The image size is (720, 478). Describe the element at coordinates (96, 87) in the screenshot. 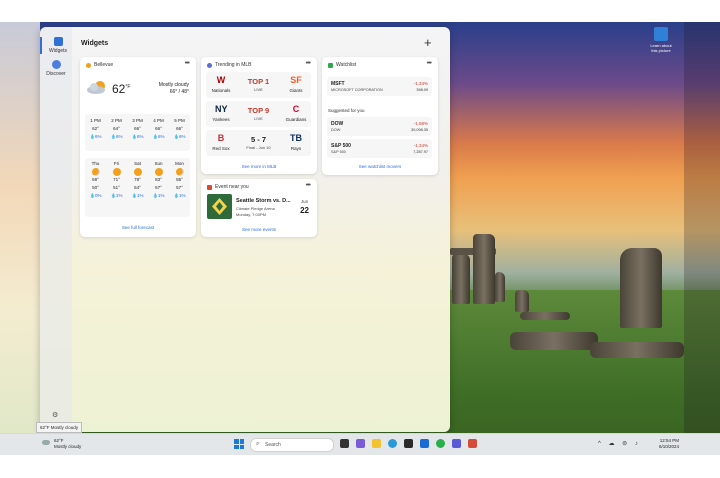

I see `cloudy-icon` at that location.